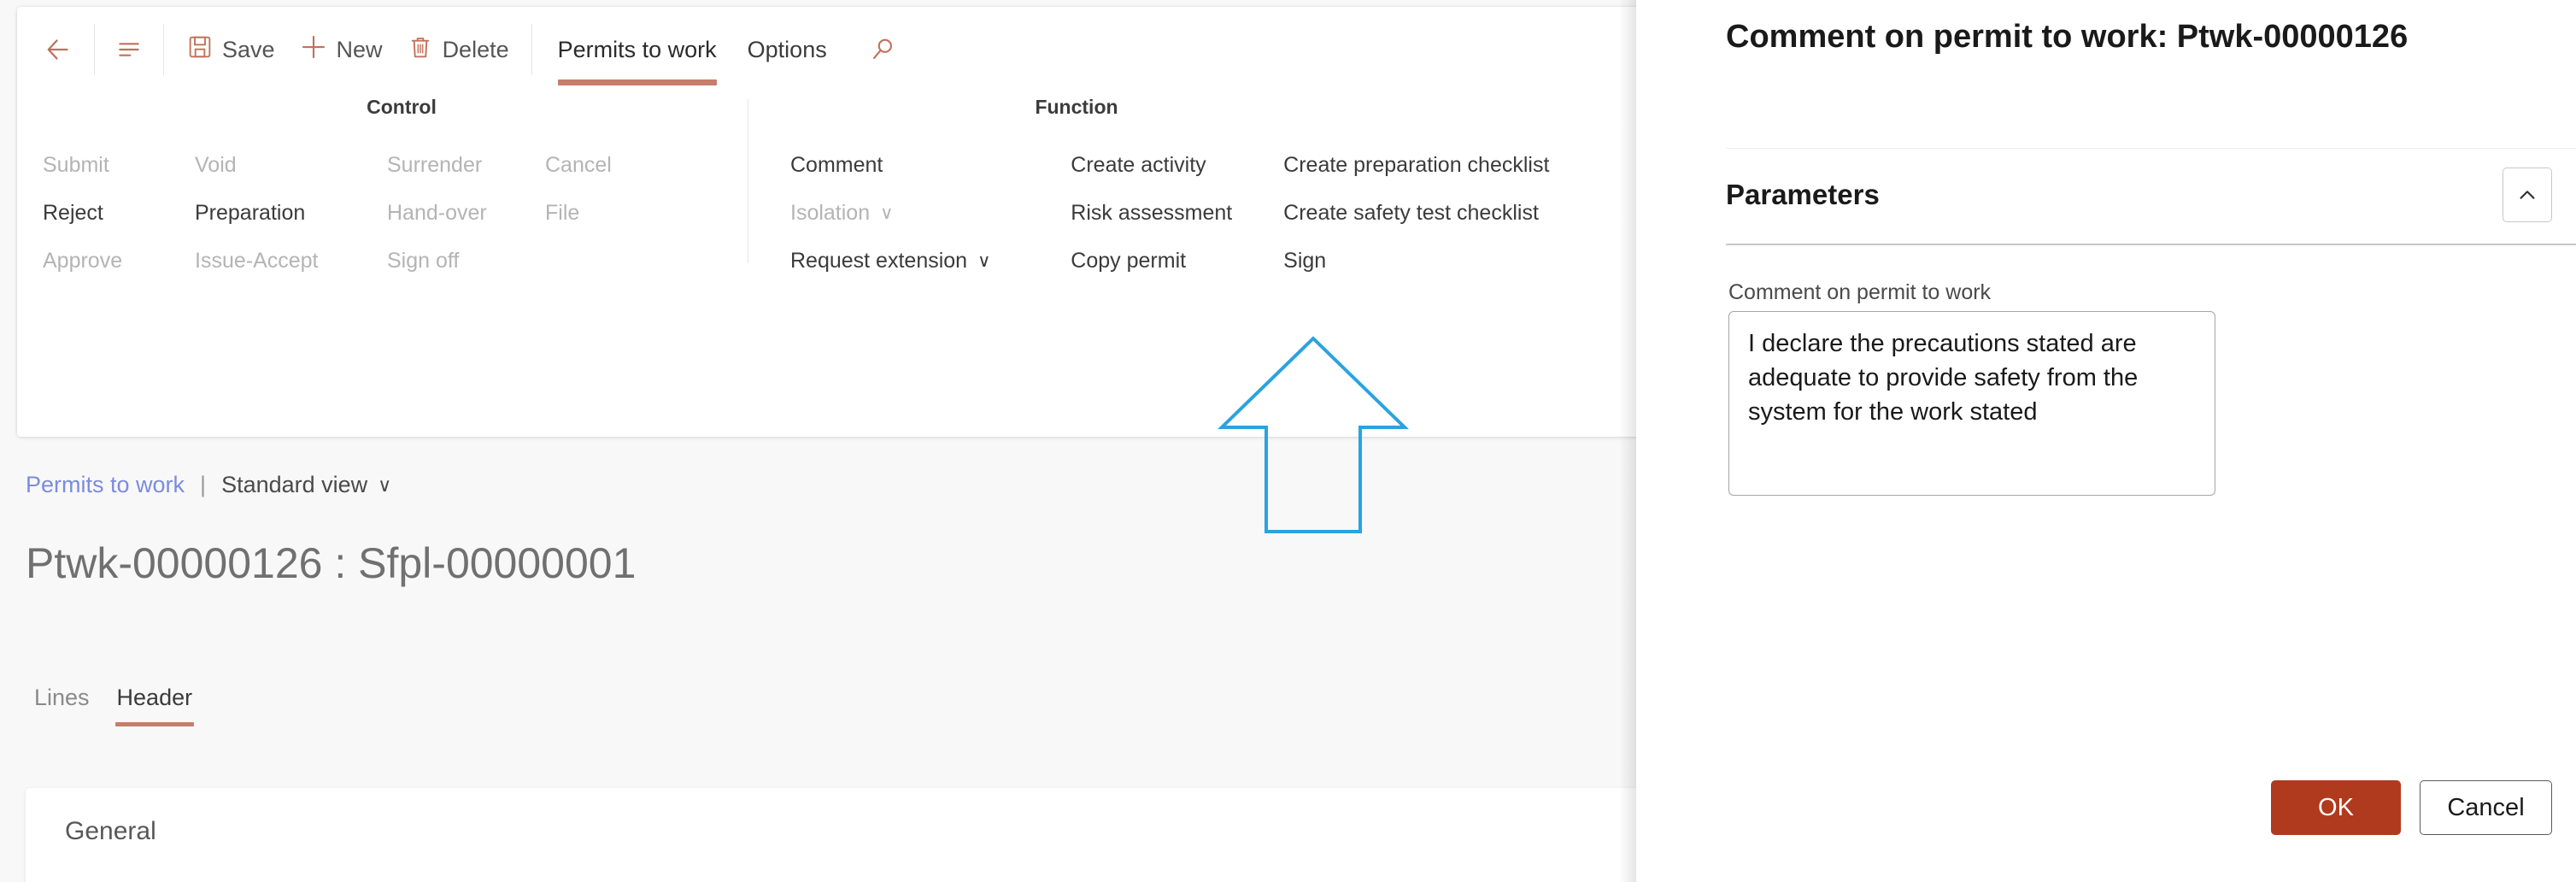 This screenshot has height=882, width=2576. Describe the element at coordinates (294, 484) in the screenshot. I see `view-selector-label: Standard view` at that location.